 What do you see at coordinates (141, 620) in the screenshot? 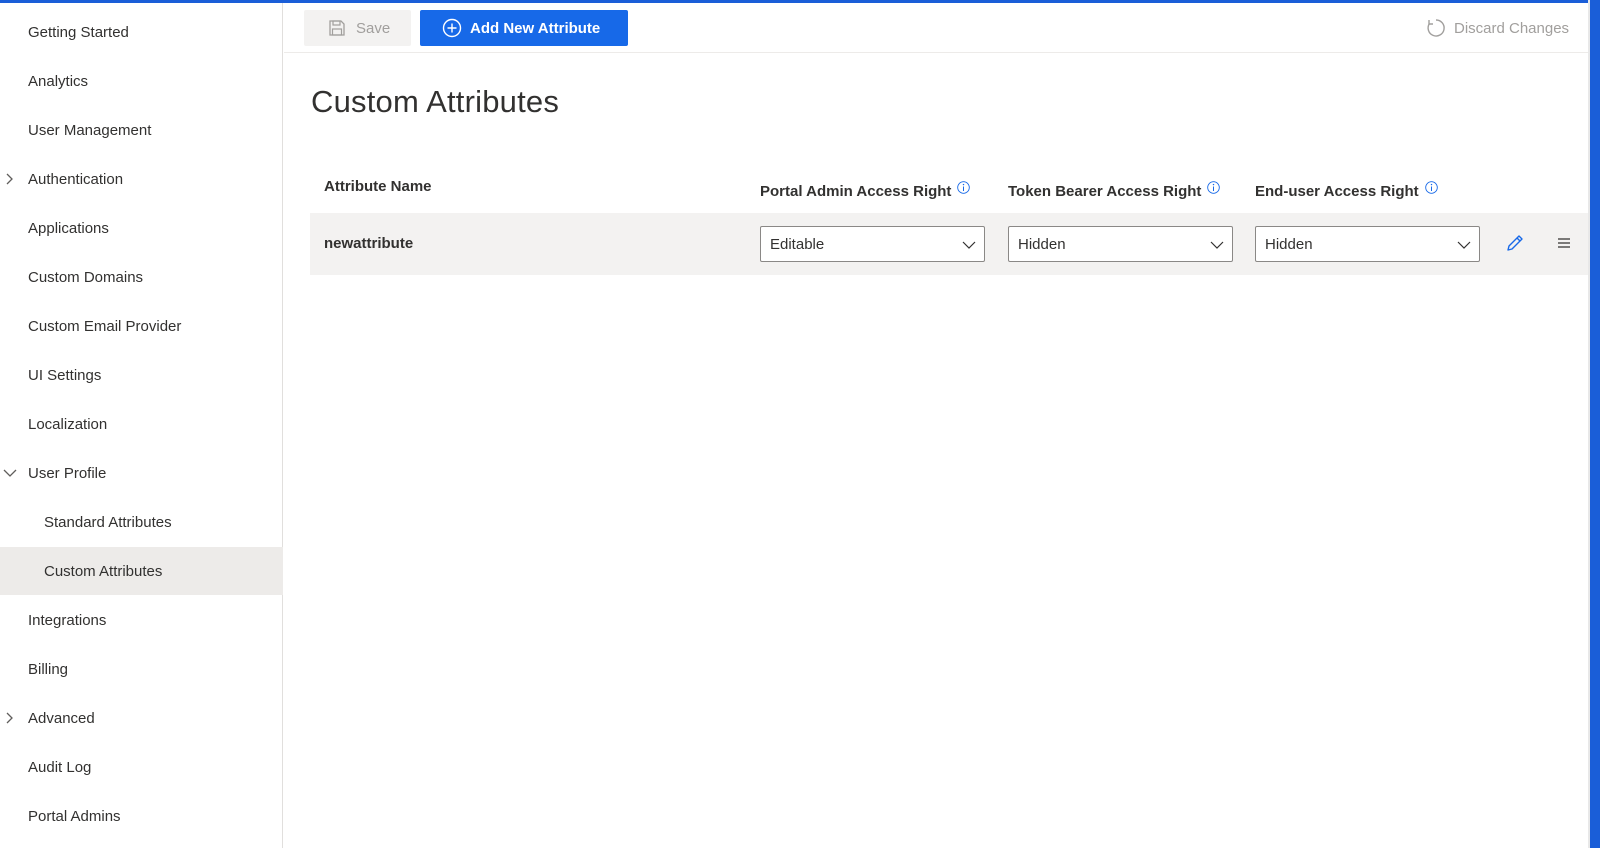
I see `sidebar-item-integrations: Integrations` at bounding box center [141, 620].